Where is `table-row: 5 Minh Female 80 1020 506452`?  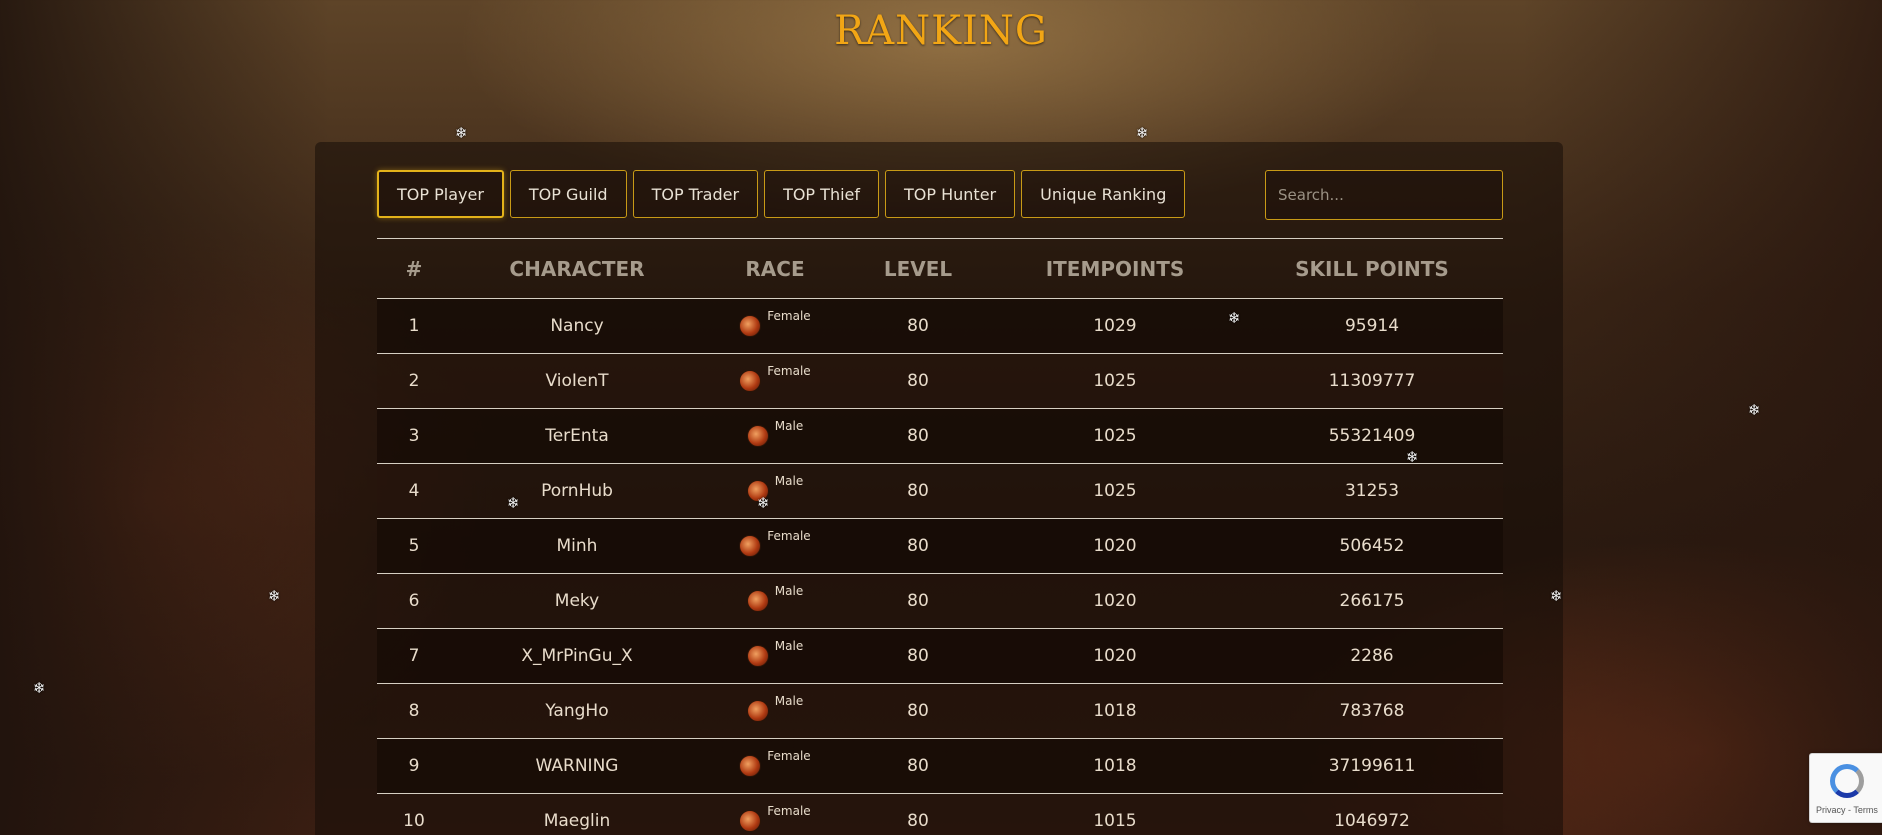 table-row: 5 Minh Female 80 1020 506452 is located at coordinates (940, 546).